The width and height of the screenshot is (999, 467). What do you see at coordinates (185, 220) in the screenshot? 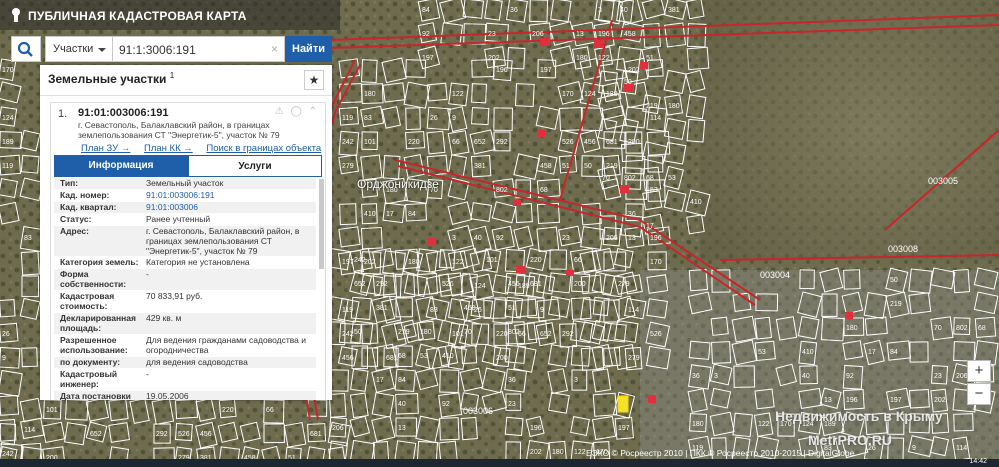
I see `attribute-row: Статус: Ранее учтенный` at bounding box center [185, 220].